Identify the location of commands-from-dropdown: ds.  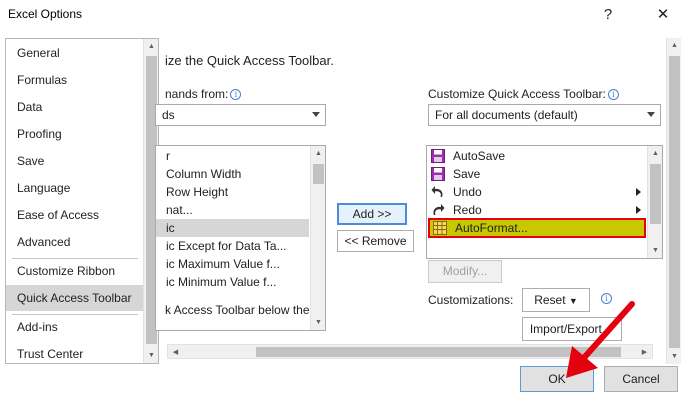
(240, 115).